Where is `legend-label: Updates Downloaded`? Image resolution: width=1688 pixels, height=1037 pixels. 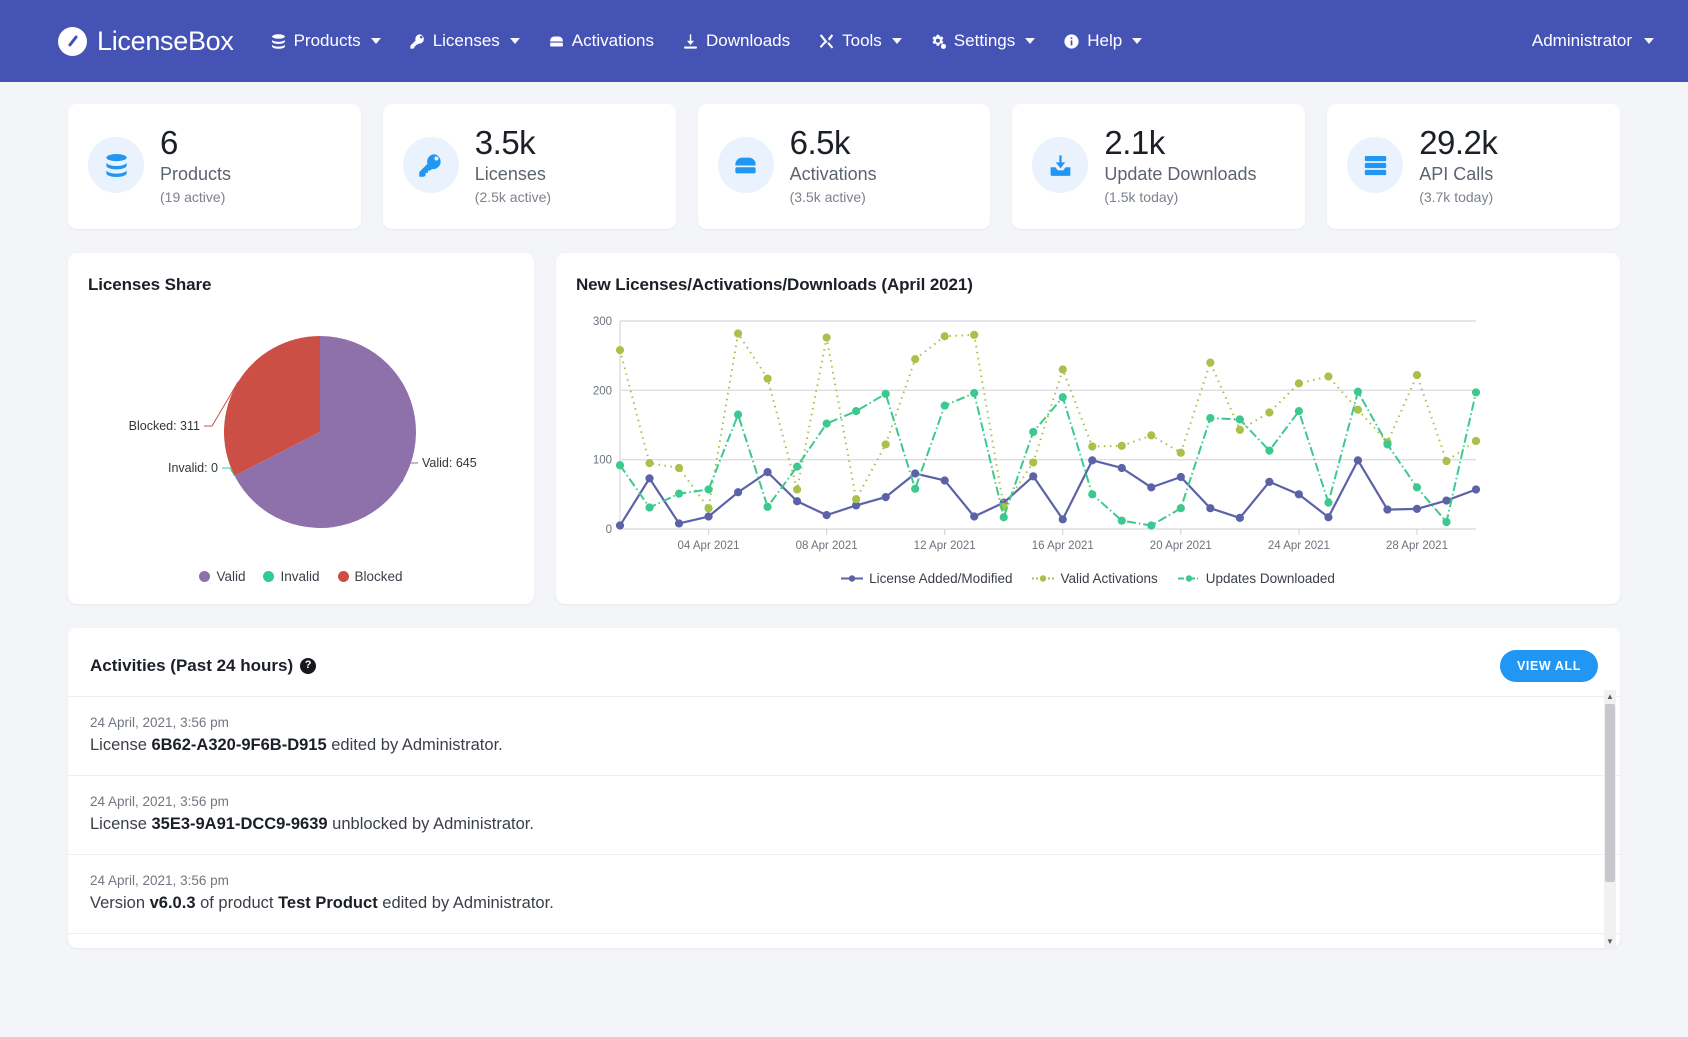
legend-label: Updates Downloaded is located at coordinates (1270, 578).